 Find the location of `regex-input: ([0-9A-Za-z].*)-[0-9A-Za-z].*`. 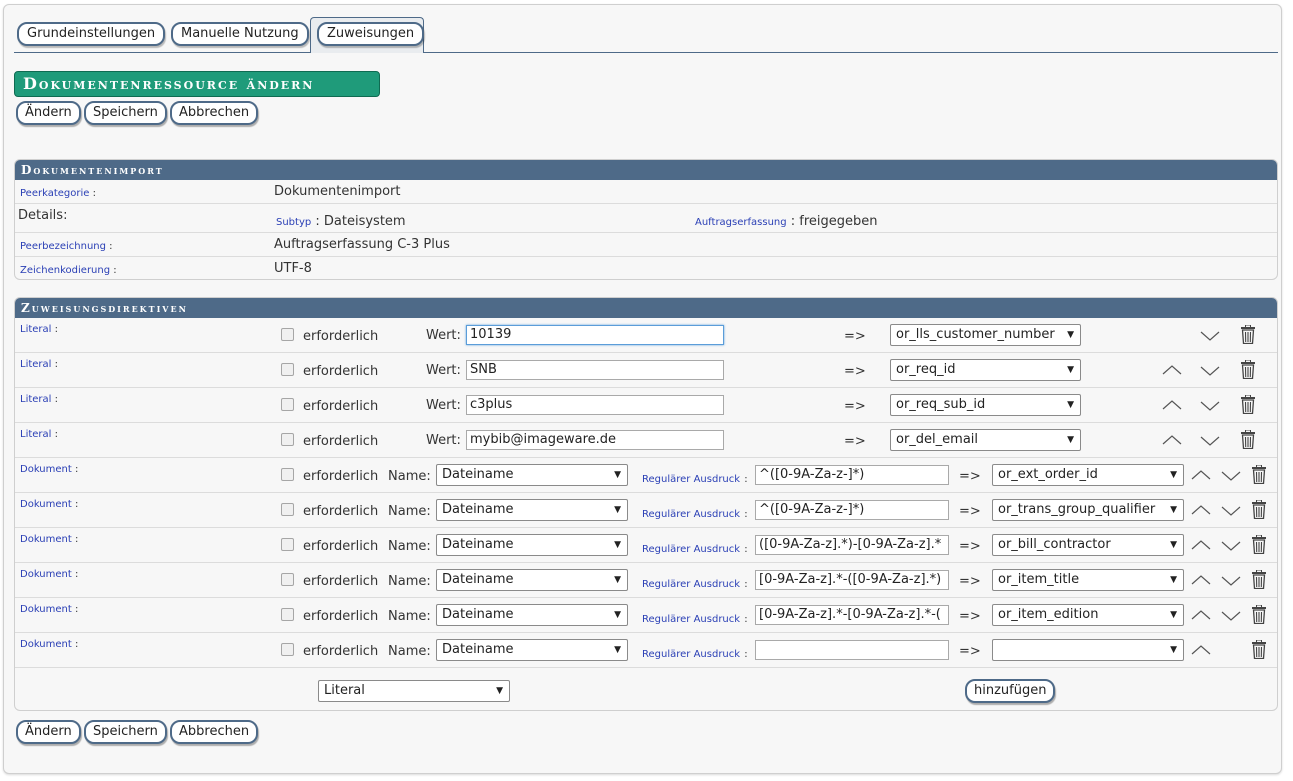

regex-input: ([0-9A-Za-z].*)-[0-9A-Za-z].* is located at coordinates (852, 545).